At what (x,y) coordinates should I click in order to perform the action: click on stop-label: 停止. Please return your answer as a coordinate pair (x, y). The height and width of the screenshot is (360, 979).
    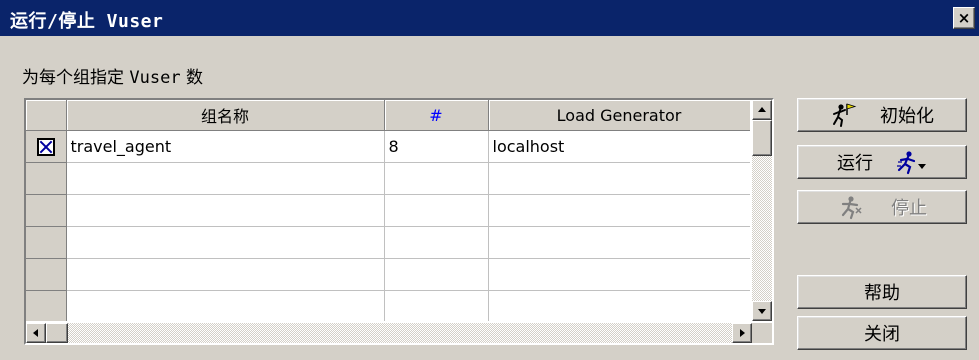
    Looking at the image, I should click on (909, 208).